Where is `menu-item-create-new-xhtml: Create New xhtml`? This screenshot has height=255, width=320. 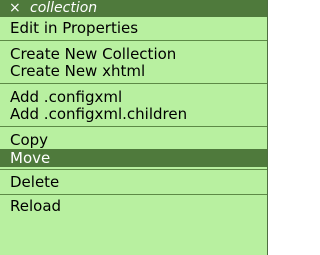 menu-item-create-new-xhtml: Create New xhtml is located at coordinates (133, 71).